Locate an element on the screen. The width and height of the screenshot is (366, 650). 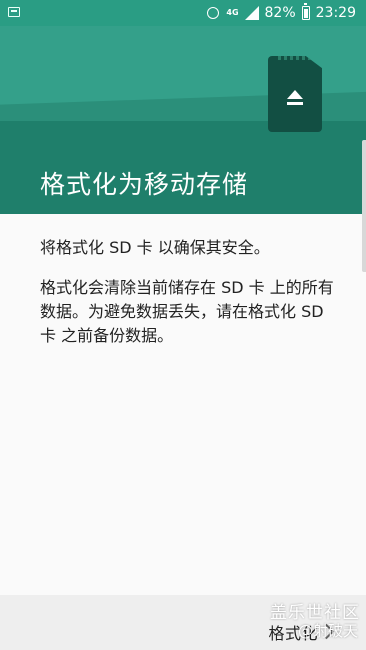
status-icons: 4G 82% 23:29 is located at coordinates (281, 12).